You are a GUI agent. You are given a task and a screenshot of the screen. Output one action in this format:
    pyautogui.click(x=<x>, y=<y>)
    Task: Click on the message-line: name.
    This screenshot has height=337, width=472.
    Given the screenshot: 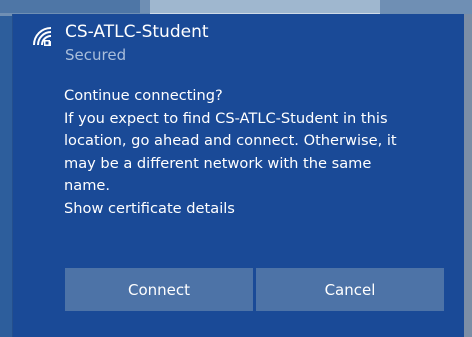 What is the action you would take?
    pyautogui.click(x=87, y=186)
    